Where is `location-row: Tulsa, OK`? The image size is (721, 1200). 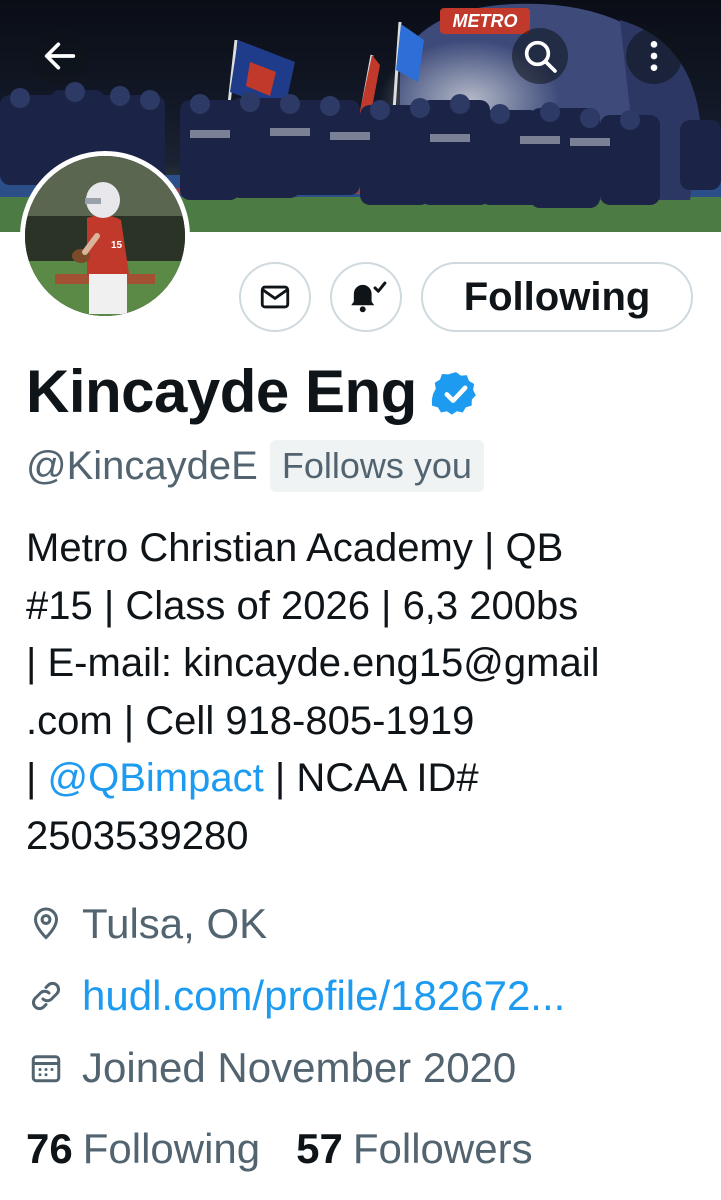 location-row: Tulsa, OK is located at coordinates (146, 924).